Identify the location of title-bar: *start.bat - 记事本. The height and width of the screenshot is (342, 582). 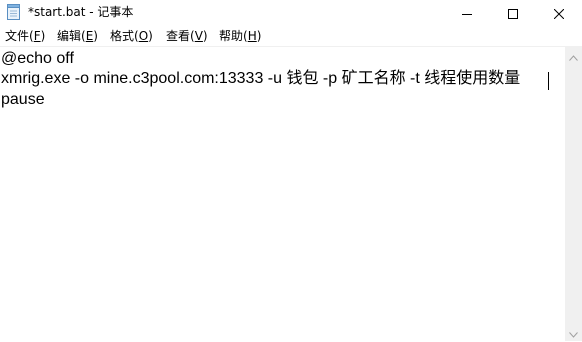
(291, 13).